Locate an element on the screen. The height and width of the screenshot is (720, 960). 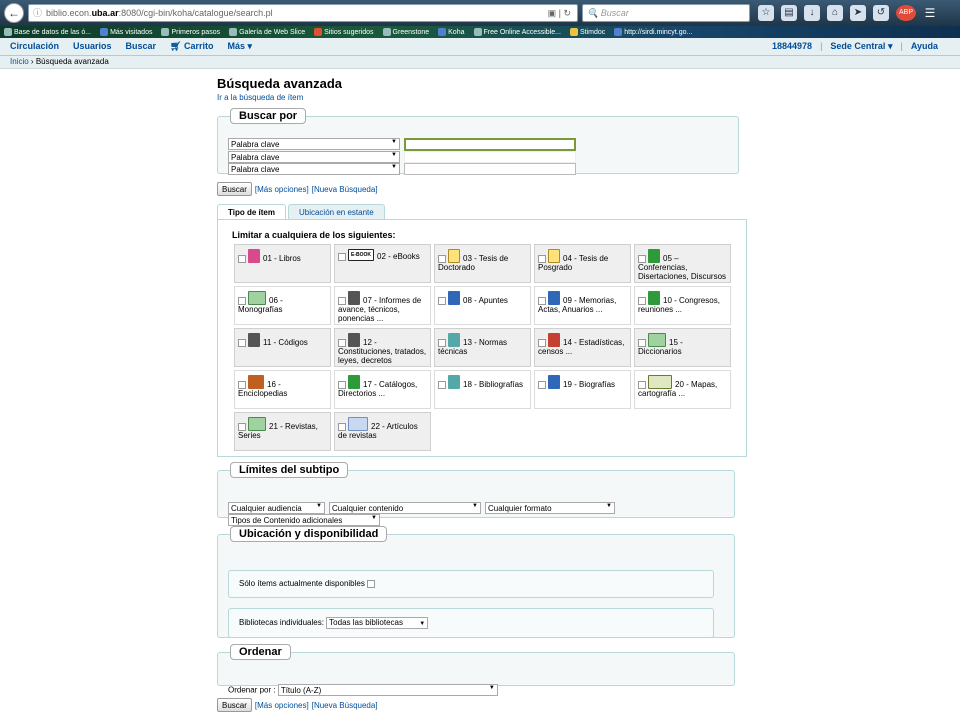
top-actions: Buscar [Más opciones] [Nueva Búsqueda] is located at coordinates (297, 189).